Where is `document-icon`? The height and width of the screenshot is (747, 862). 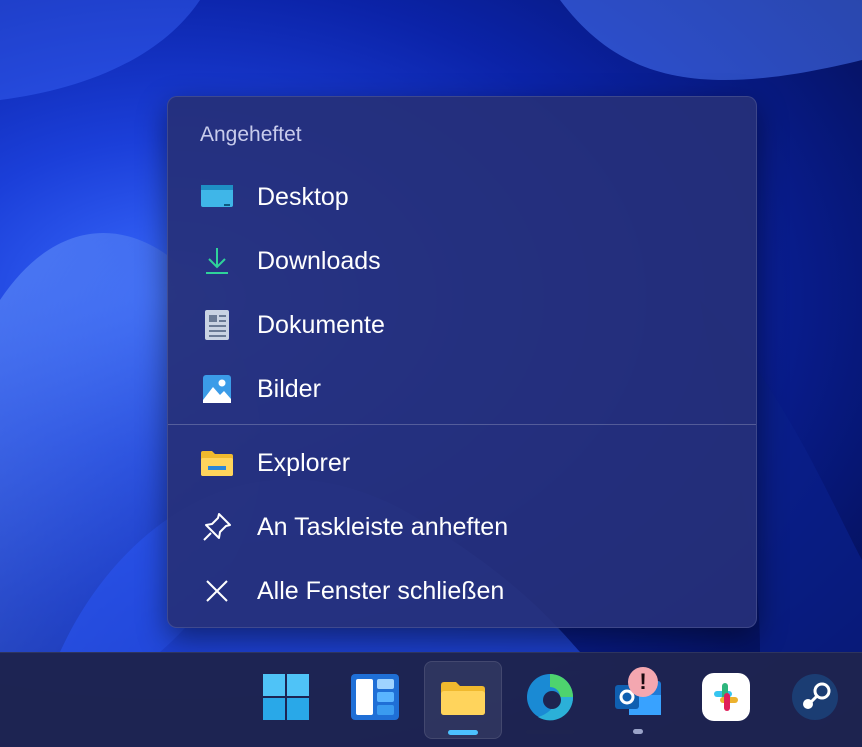 document-icon is located at coordinates (217, 325).